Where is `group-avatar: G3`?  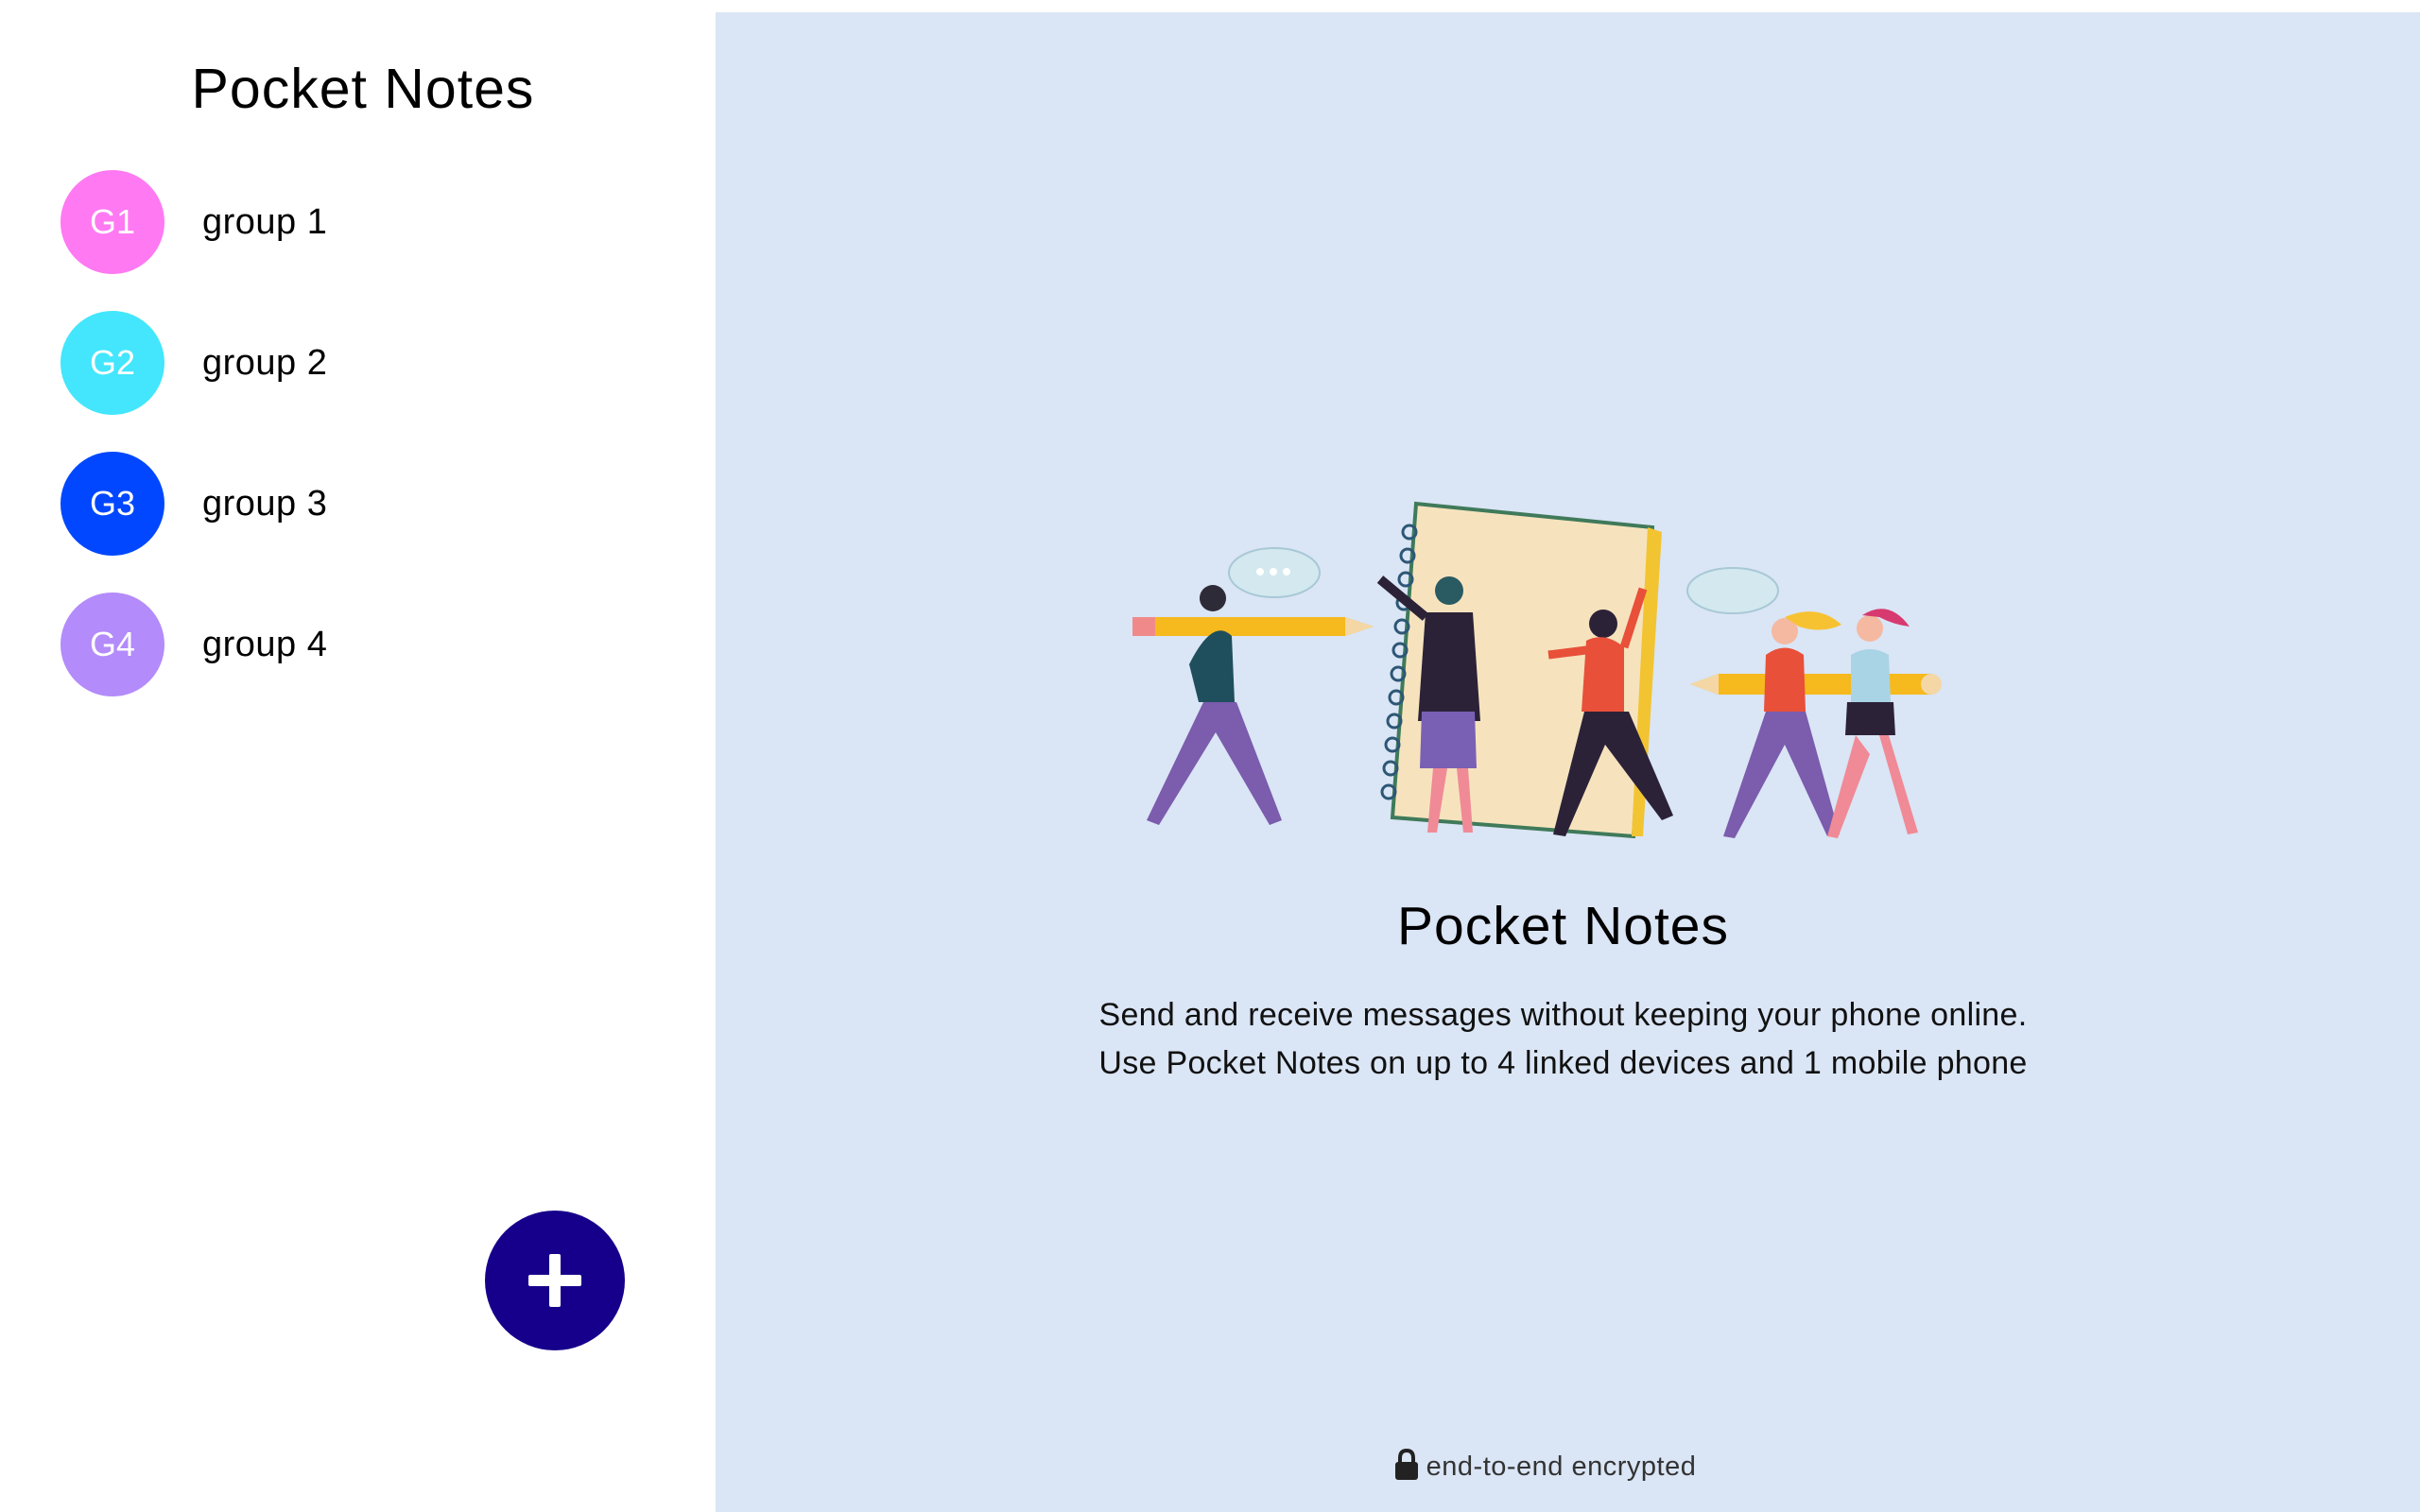 group-avatar: G3 is located at coordinates (112, 504).